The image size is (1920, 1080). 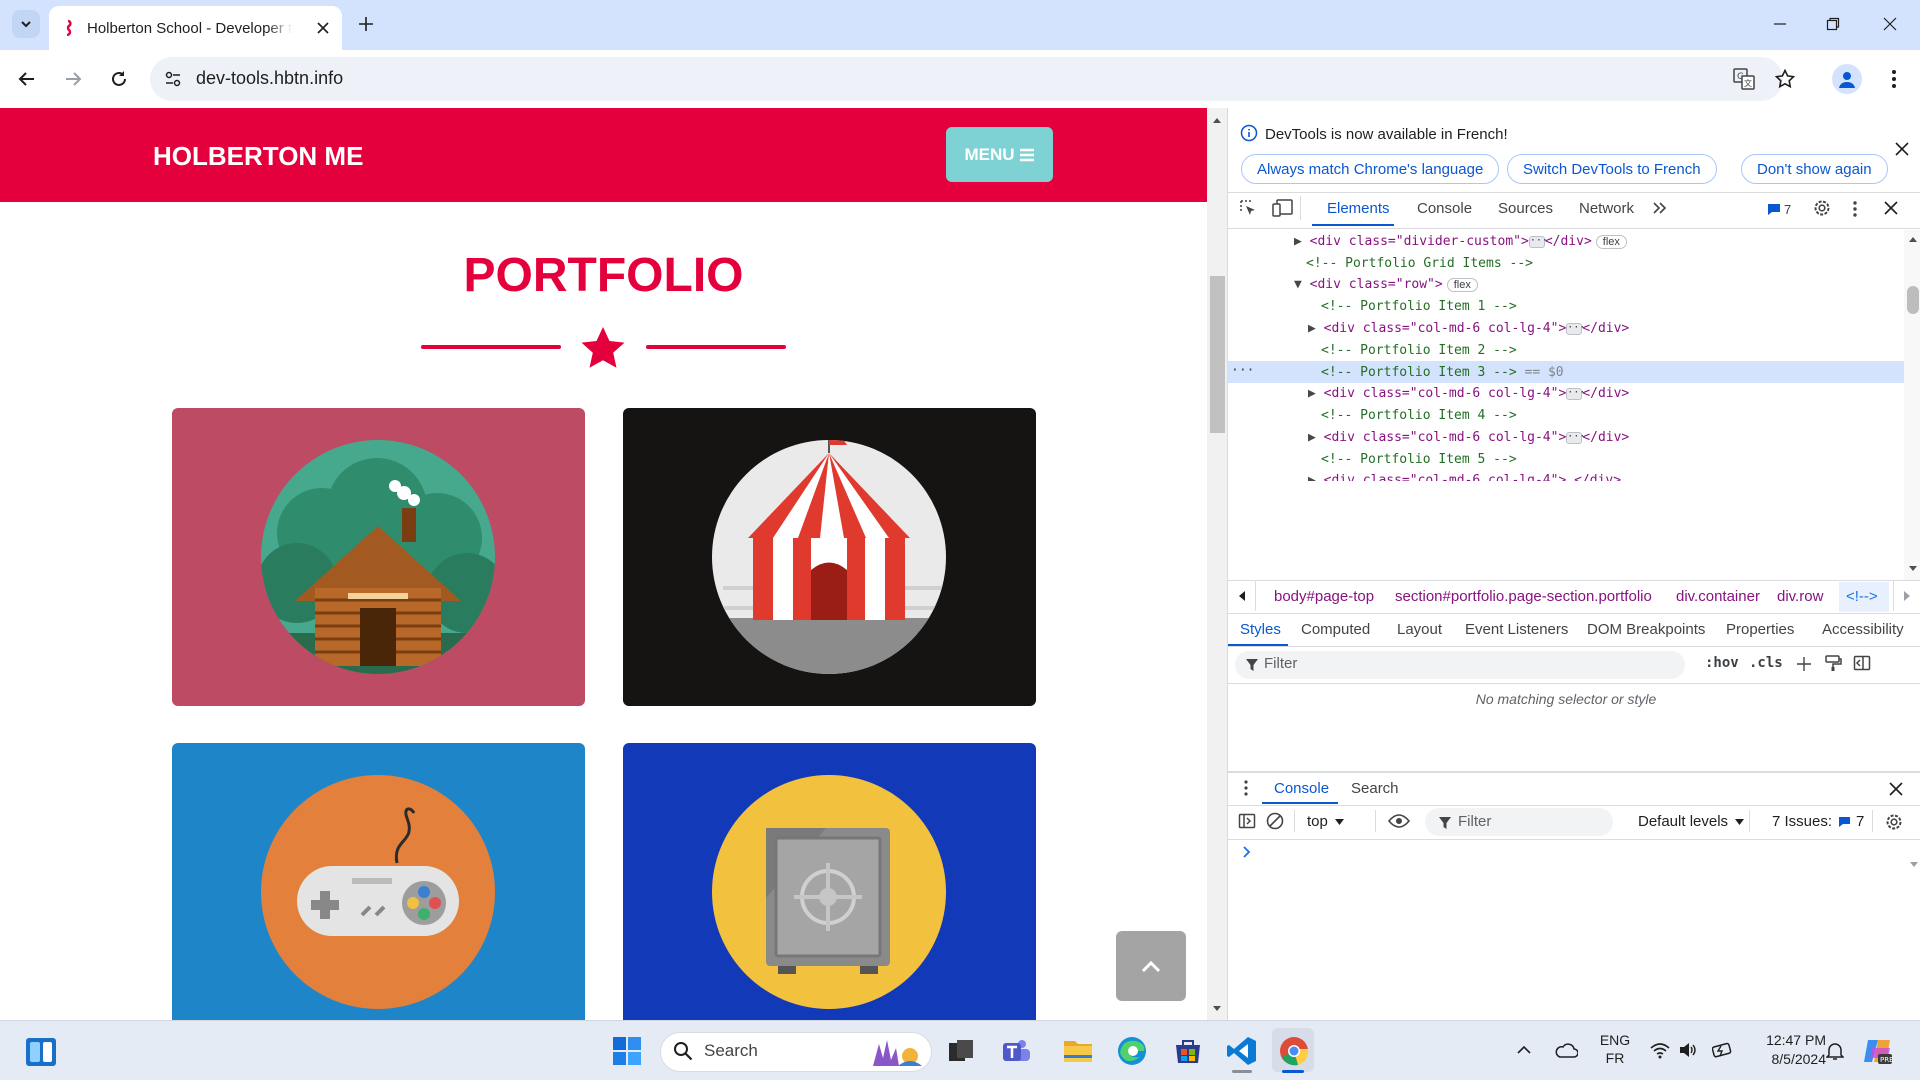 I want to click on breadcrumb-item: div.container, so click(x=1718, y=596).